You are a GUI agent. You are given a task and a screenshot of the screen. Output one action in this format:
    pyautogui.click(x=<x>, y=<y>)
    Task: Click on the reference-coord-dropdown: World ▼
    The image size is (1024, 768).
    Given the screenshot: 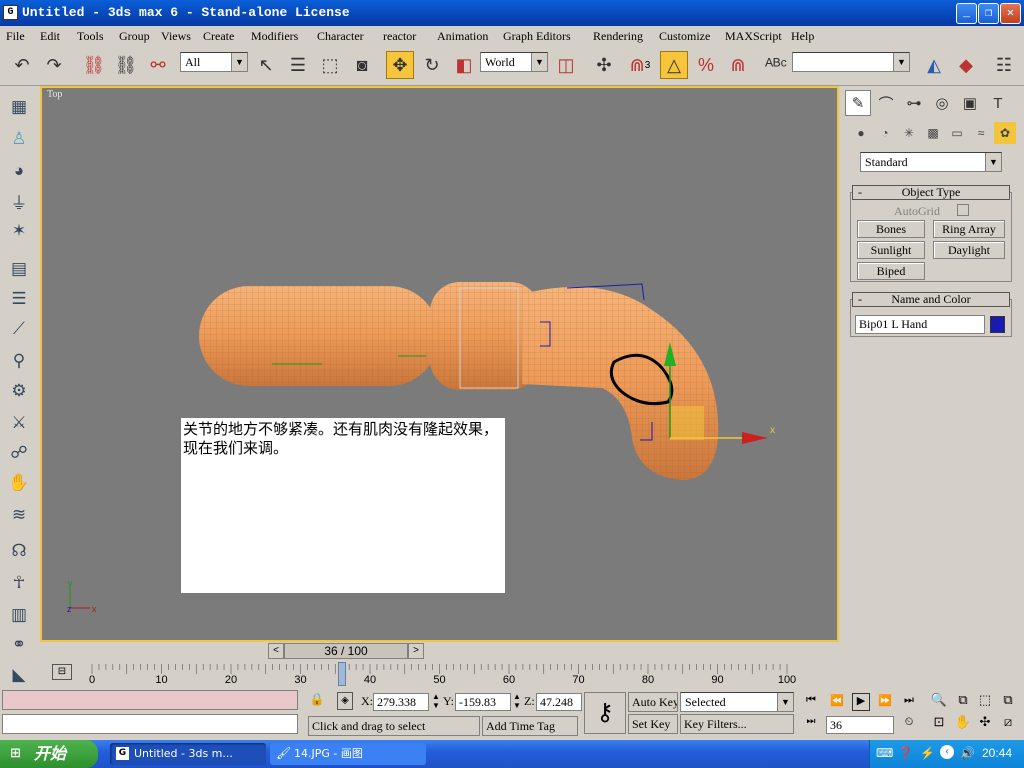 What is the action you would take?
    pyautogui.click(x=514, y=62)
    